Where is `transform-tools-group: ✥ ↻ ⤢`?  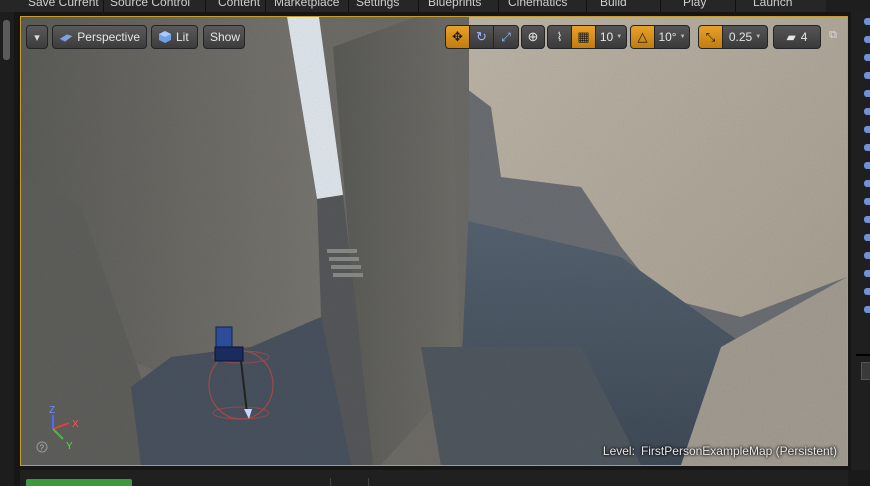
transform-tools-group: ✥ ↻ ⤢ is located at coordinates (482, 37).